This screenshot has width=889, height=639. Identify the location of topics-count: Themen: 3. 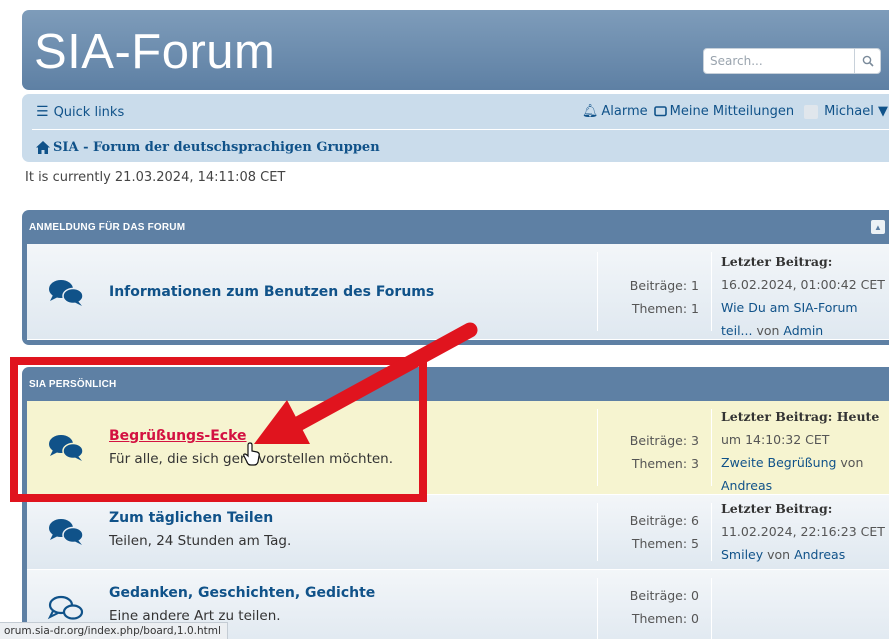
(665, 463).